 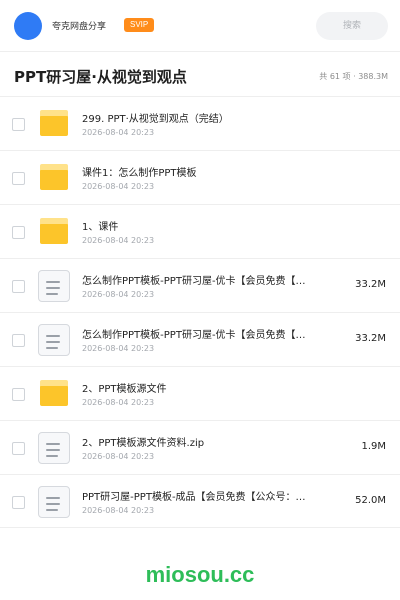 I want to click on file-name: 课件1：怎么制作PPT模板, so click(x=139, y=171).